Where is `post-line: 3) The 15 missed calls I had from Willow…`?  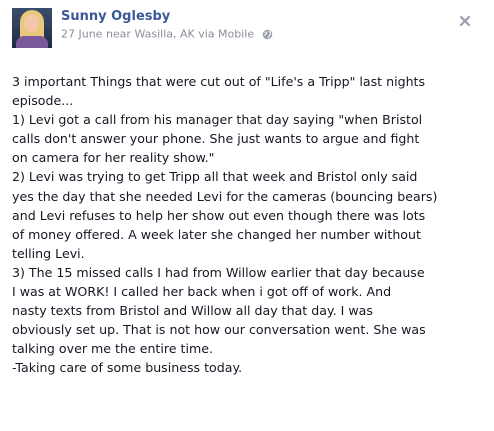
post-line: 3) The 15 missed calls I had from Willow… is located at coordinates (218, 272).